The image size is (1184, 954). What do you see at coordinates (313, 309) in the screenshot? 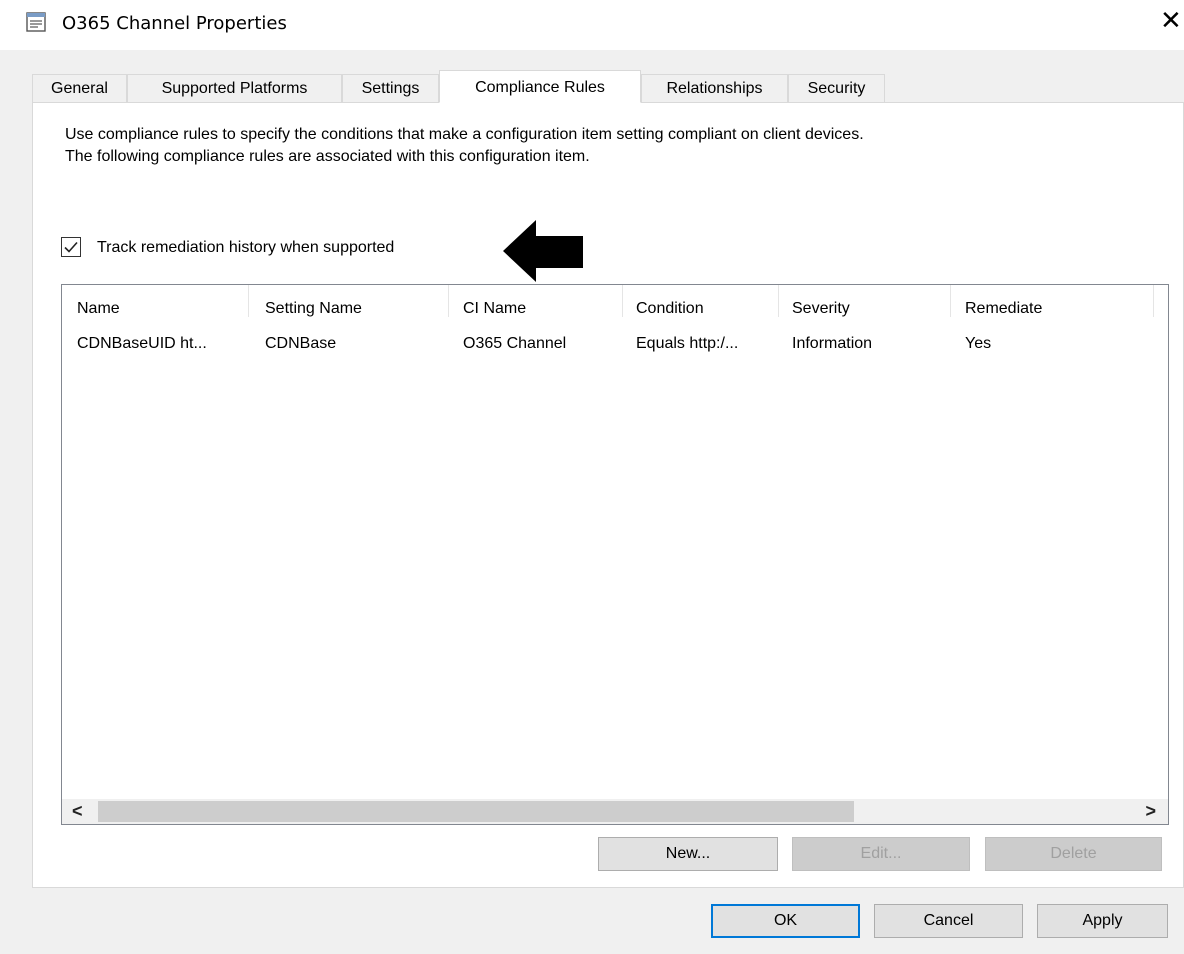
I see `column-header-setting-name: Setting Name` at bounding box center [313, 309].